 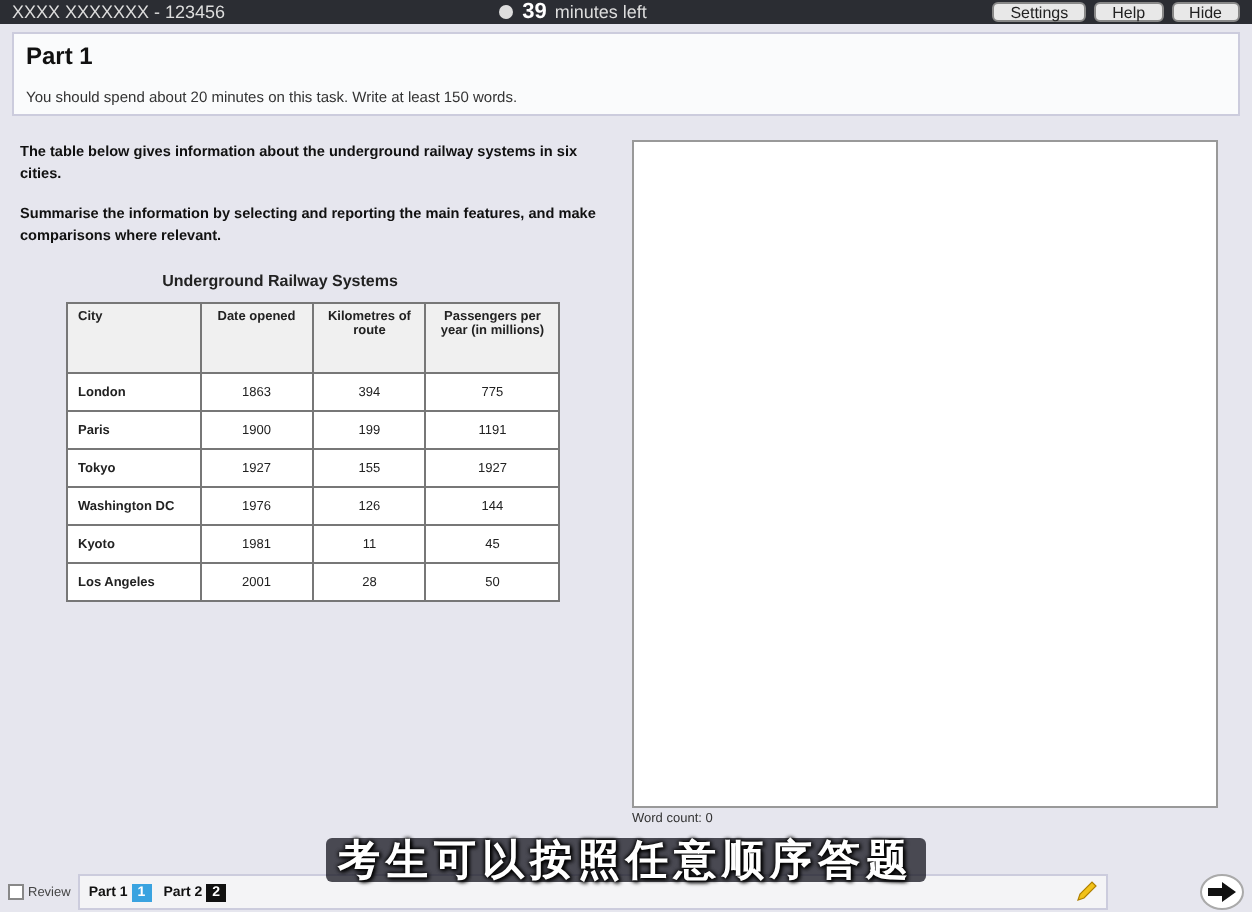 I want to click on toolbar-button: Hide, so click(x=1205, y=12).